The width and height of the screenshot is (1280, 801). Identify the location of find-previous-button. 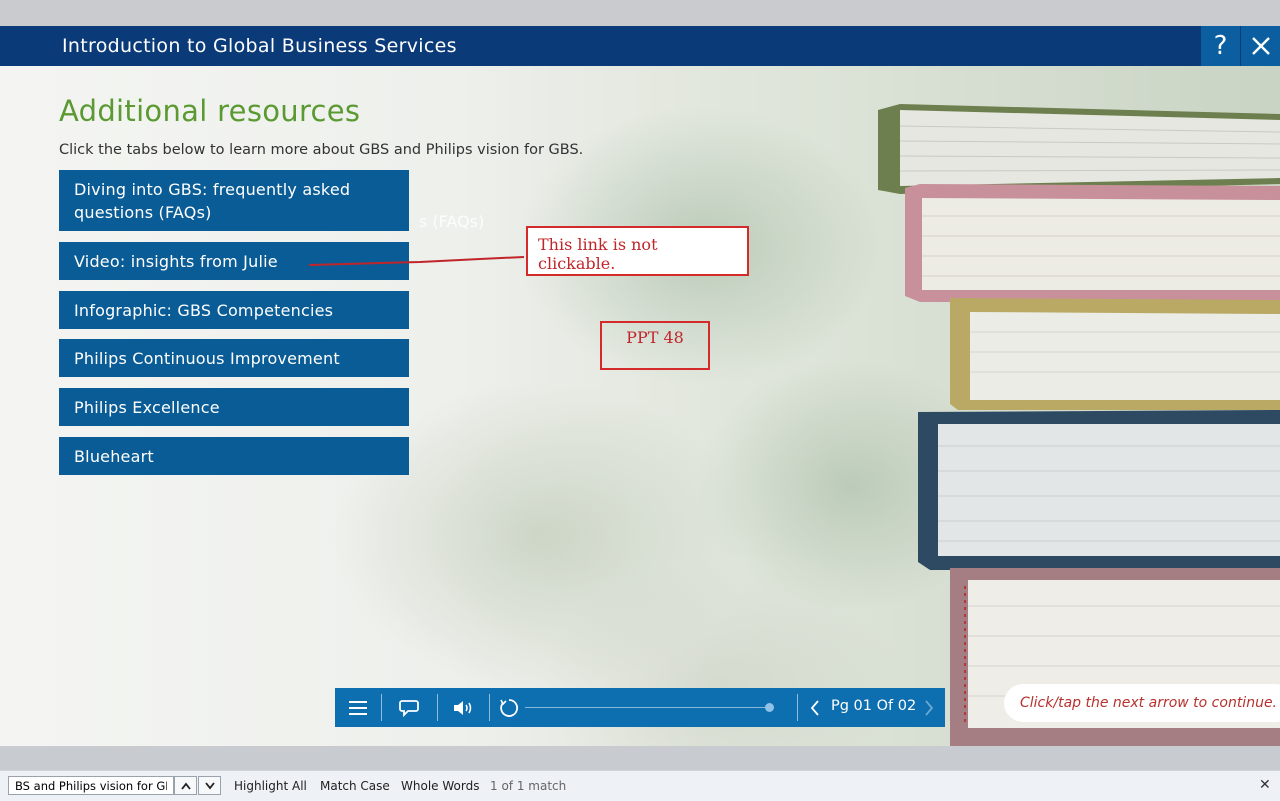
(185, 785).